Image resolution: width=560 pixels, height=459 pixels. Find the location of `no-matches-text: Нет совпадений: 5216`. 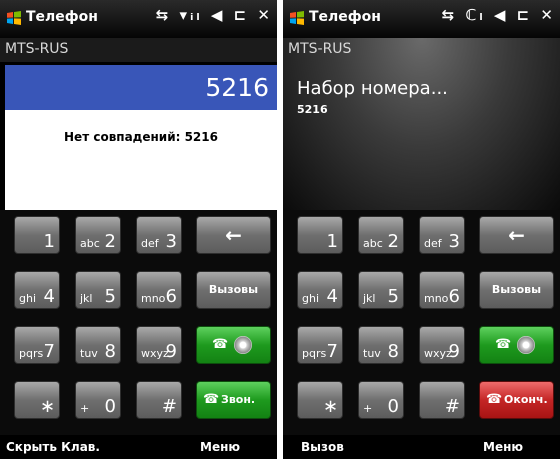

no-matches-text: Нет совпадений: 5216 is located at coordinates (141, 137).